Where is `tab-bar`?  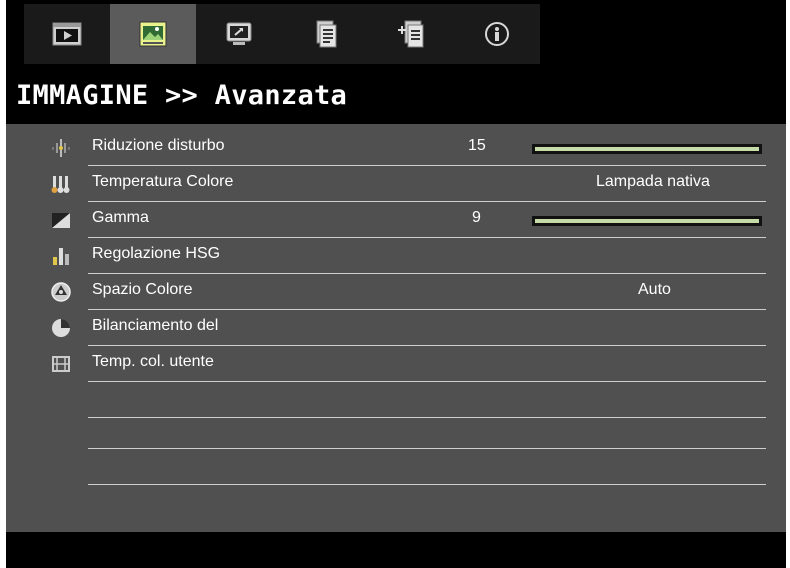
tab-bar is located at coordinates (396, 34).